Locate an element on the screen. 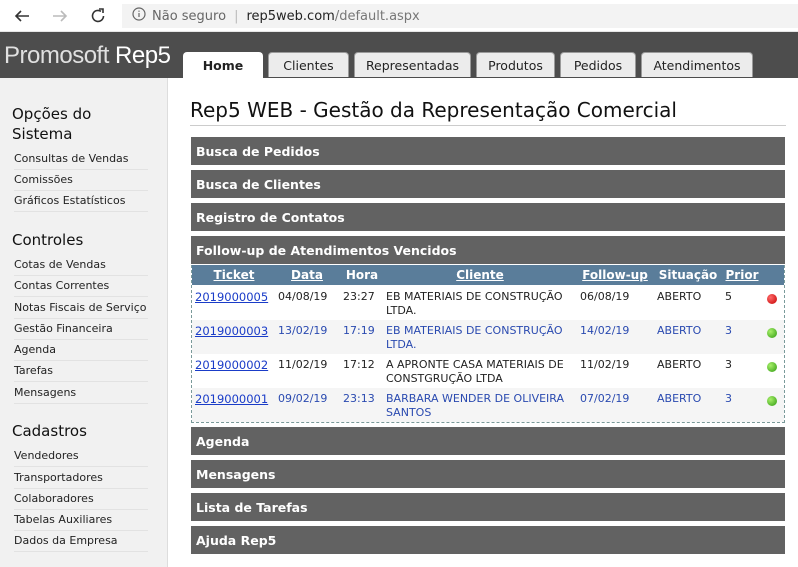 This screenshot has width=798, height=567. row-client: BARBARA WENDER DE OLIVEIRA SANTOS is located at coordinates (475, 405).